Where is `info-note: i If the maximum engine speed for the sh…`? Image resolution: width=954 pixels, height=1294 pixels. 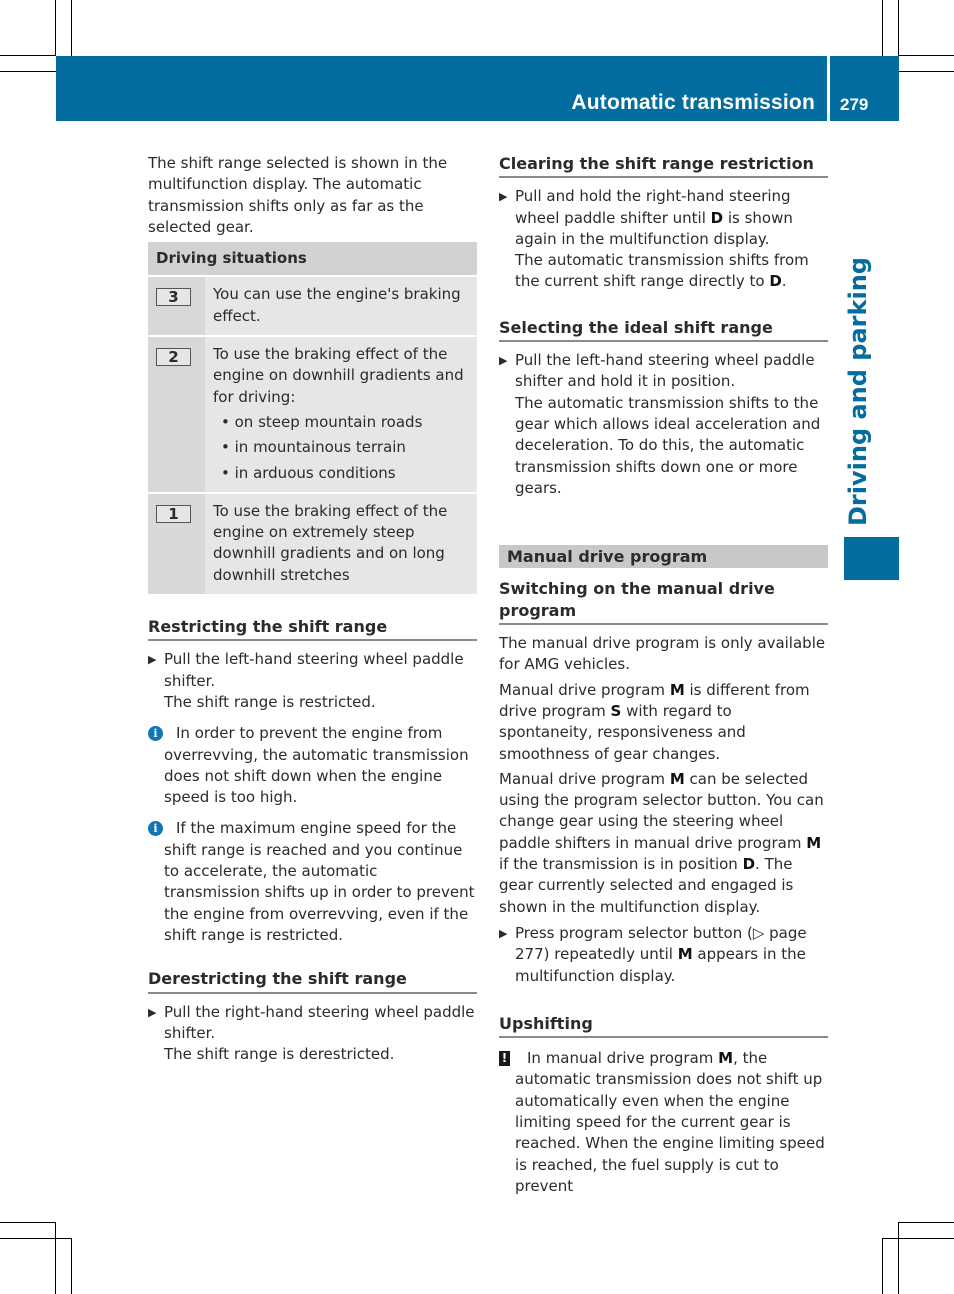 info-note: i If the maximum engine speed for the sh… is located at coordinates (312, 882).